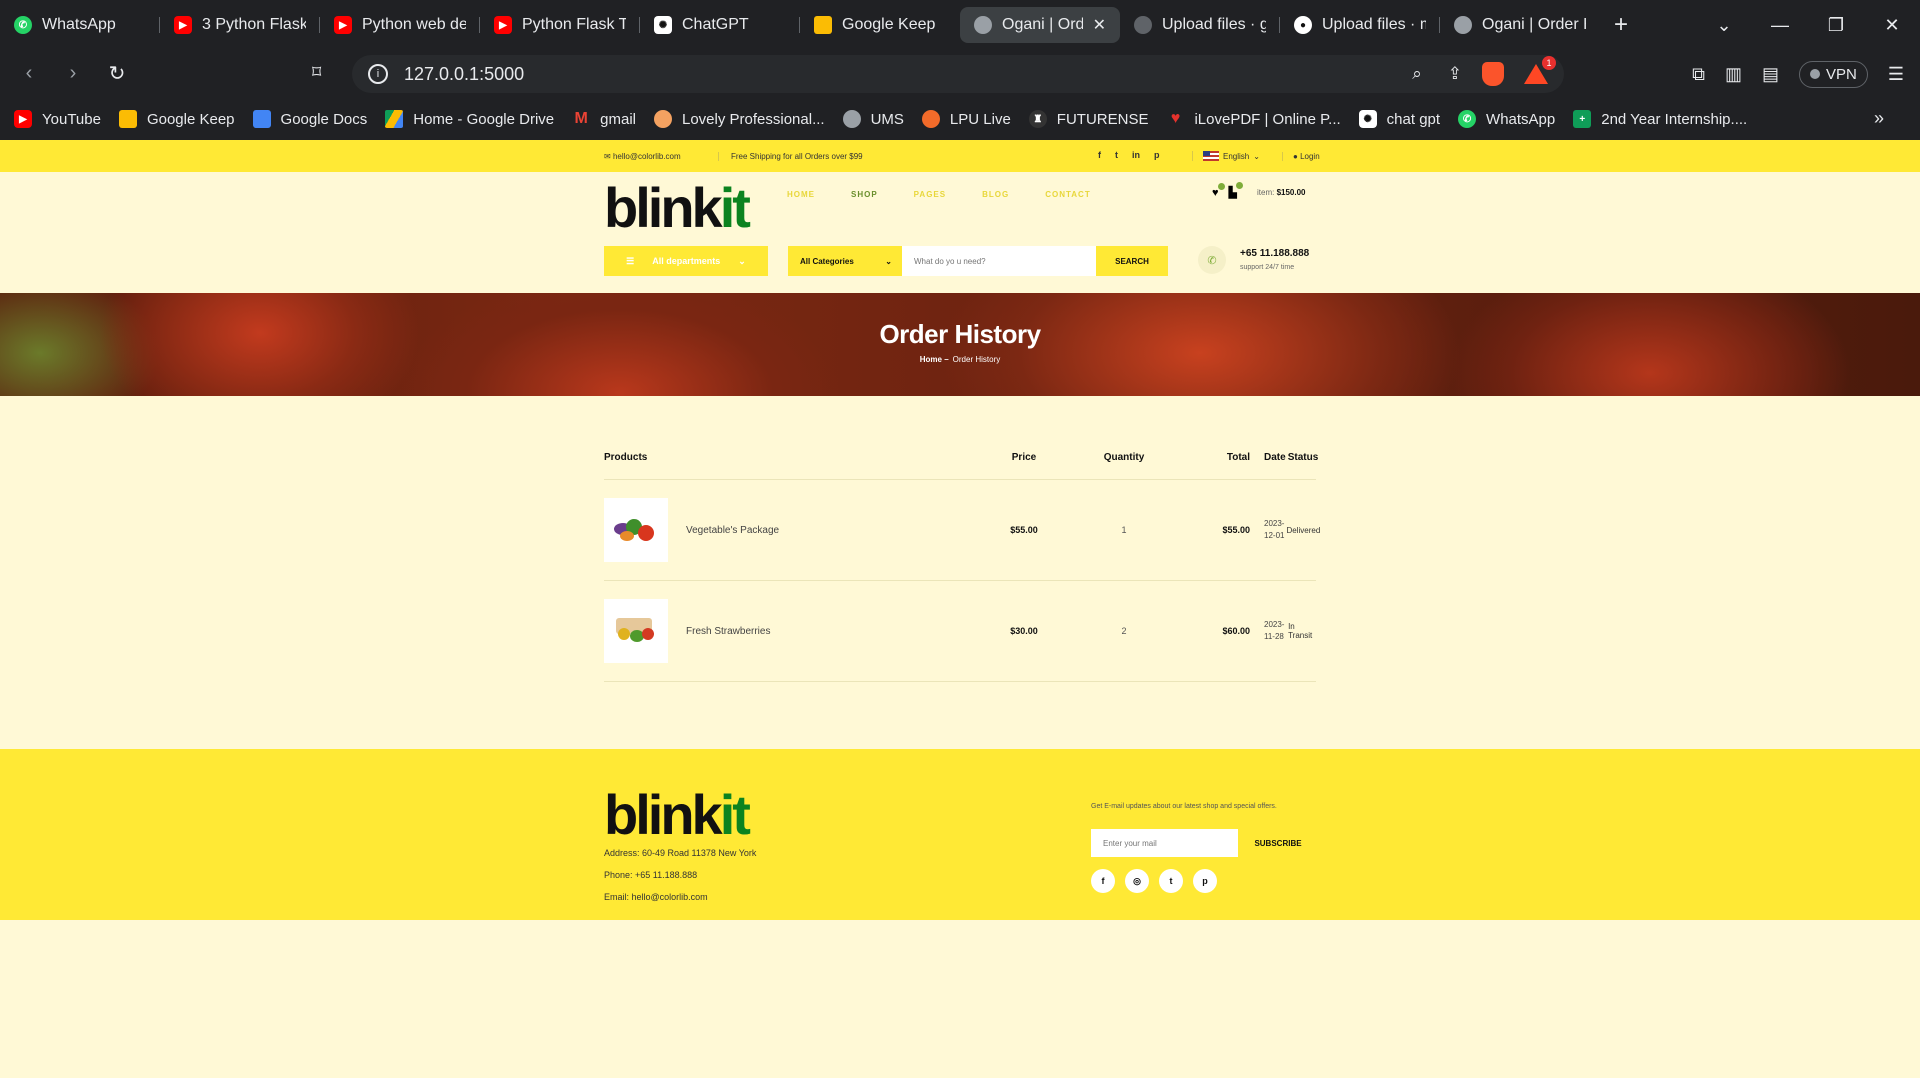 This screenshot has height=1078, width=1920. What do you see at coordinates (1200, 25) in the screenshot?
I see `tab-upload-files-g: Upload files · g` at bounding box center [1200, 25].